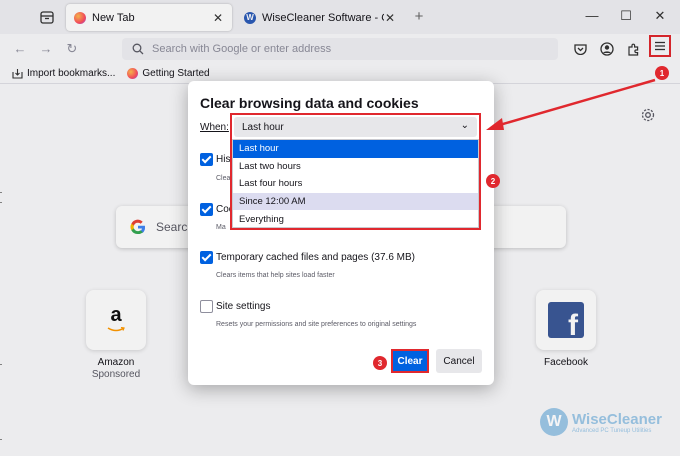 The width and height of the screenshot is (680, 456). What do you see at coordinates (612, 430) in the screenshot?
I see `watermark-tagline: Advanced PC Tuneup Utilities` at bounding box center [612, 430].